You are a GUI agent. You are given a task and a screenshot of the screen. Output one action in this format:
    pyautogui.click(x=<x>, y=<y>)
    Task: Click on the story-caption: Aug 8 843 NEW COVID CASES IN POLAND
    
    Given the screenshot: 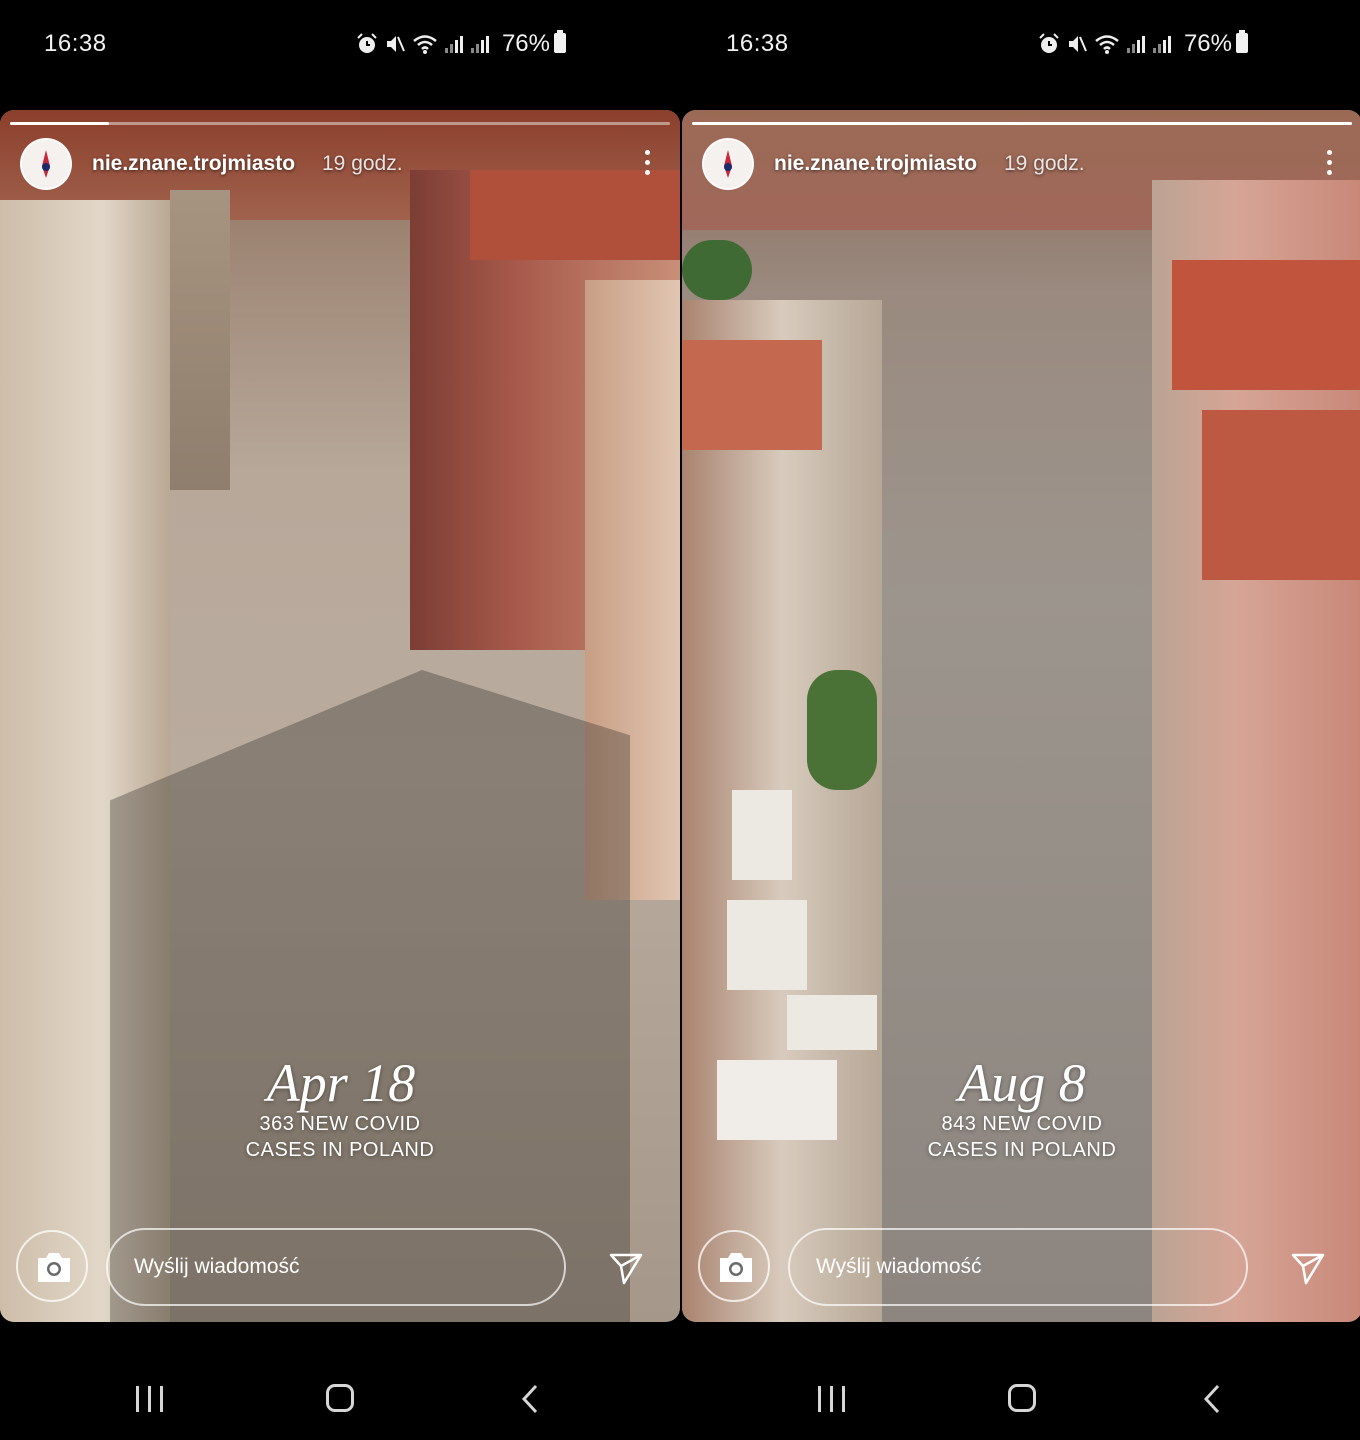 What is the action you would take?
    pyautogui.click(x=1021, y=1109)
    